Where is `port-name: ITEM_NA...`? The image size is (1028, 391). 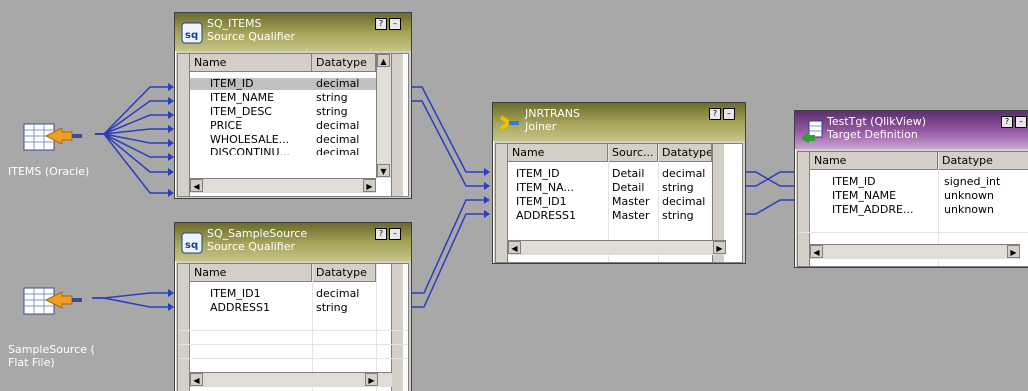 port-name: ITEM_NA... is located at coordinates (545, 188).